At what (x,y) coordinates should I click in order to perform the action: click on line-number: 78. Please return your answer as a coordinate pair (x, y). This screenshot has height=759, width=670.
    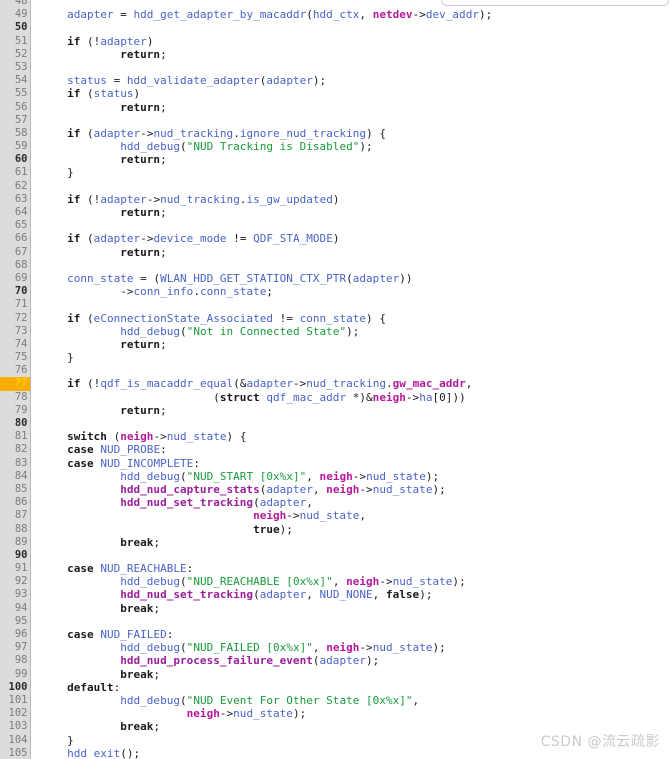
    Looking at the image, I should click on (15, 397).